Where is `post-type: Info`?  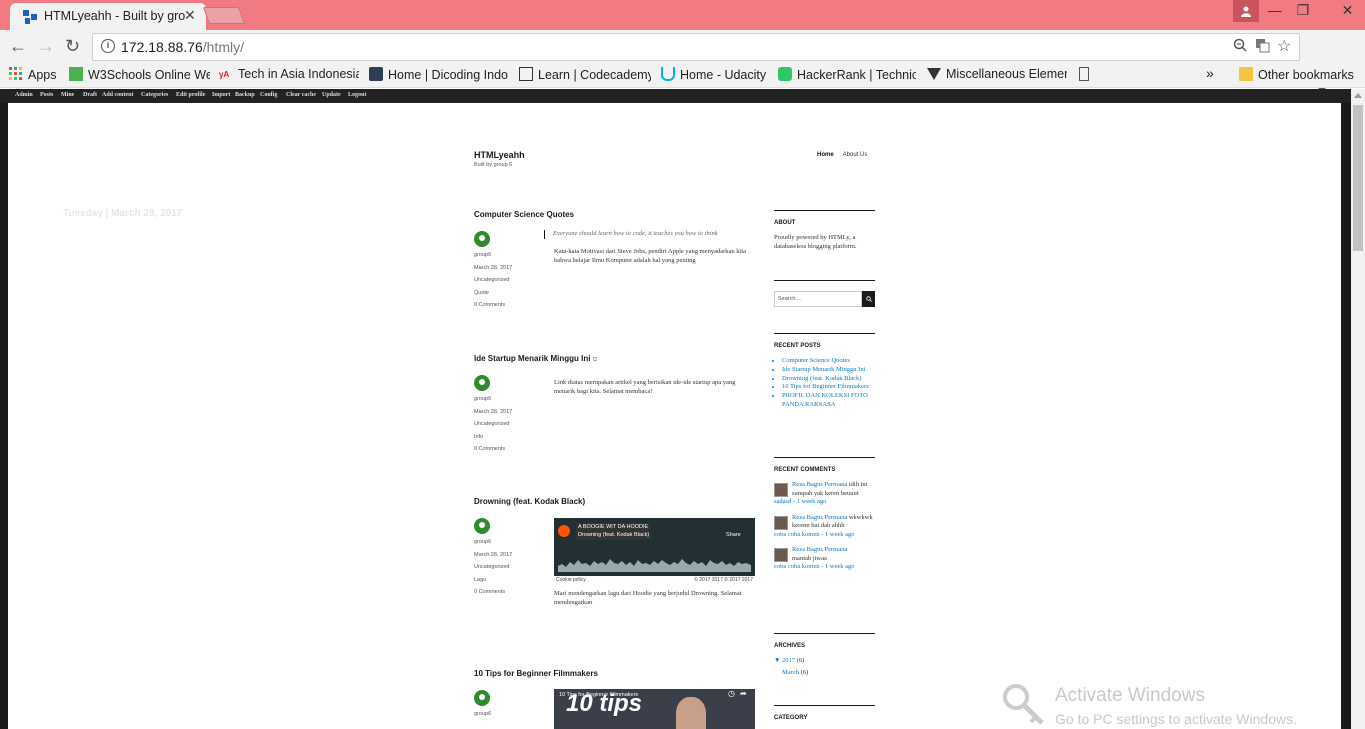 post-type: Info is located at coordinates (509, 437).